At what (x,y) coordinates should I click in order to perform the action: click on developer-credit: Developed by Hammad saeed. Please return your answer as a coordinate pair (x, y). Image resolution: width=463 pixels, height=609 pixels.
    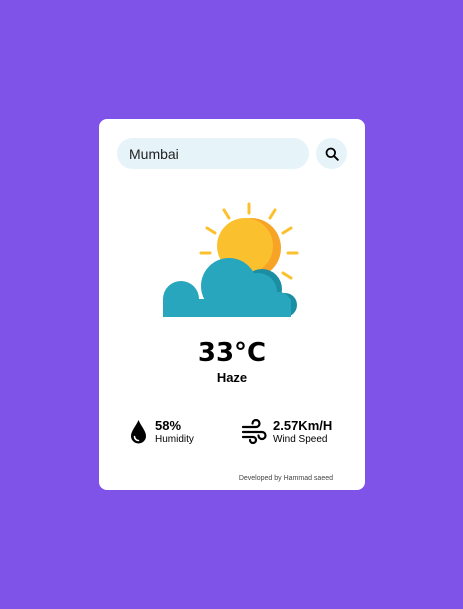
    Looking at the image, I should click on (285, 478).